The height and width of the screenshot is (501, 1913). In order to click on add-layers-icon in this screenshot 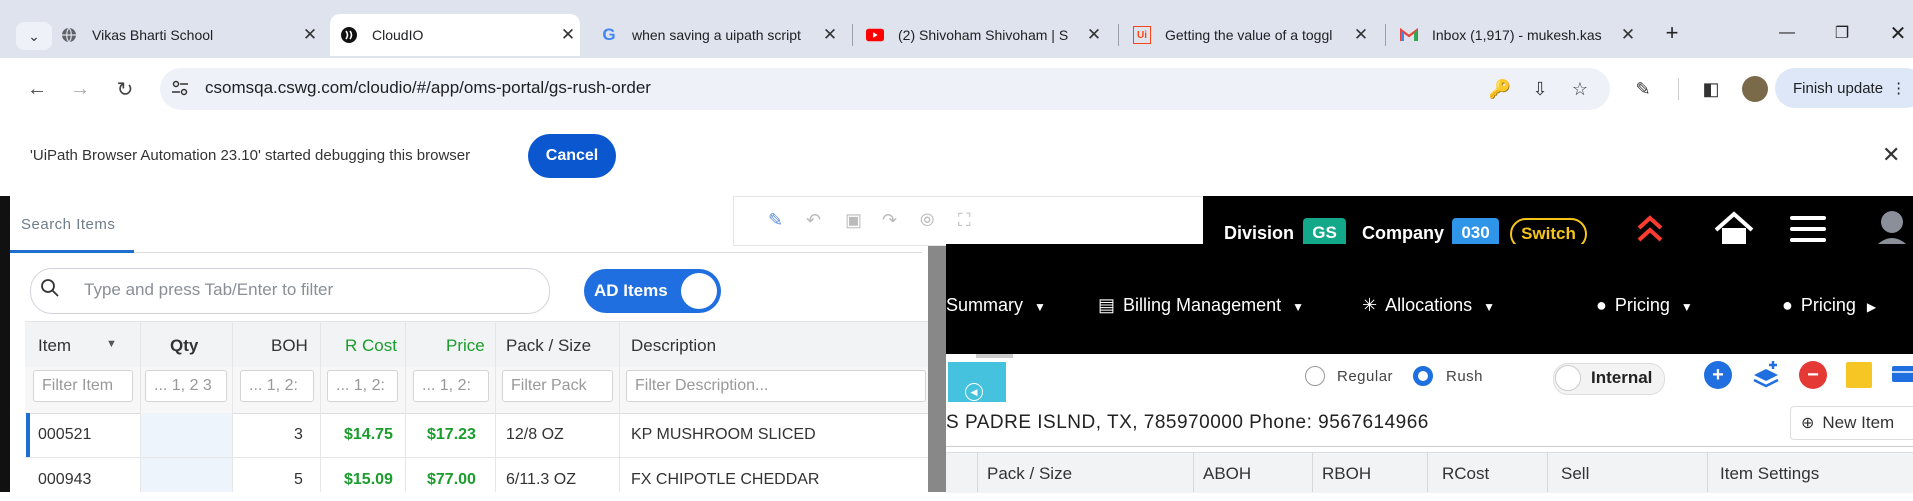, I will do `click(1766, 376)`.